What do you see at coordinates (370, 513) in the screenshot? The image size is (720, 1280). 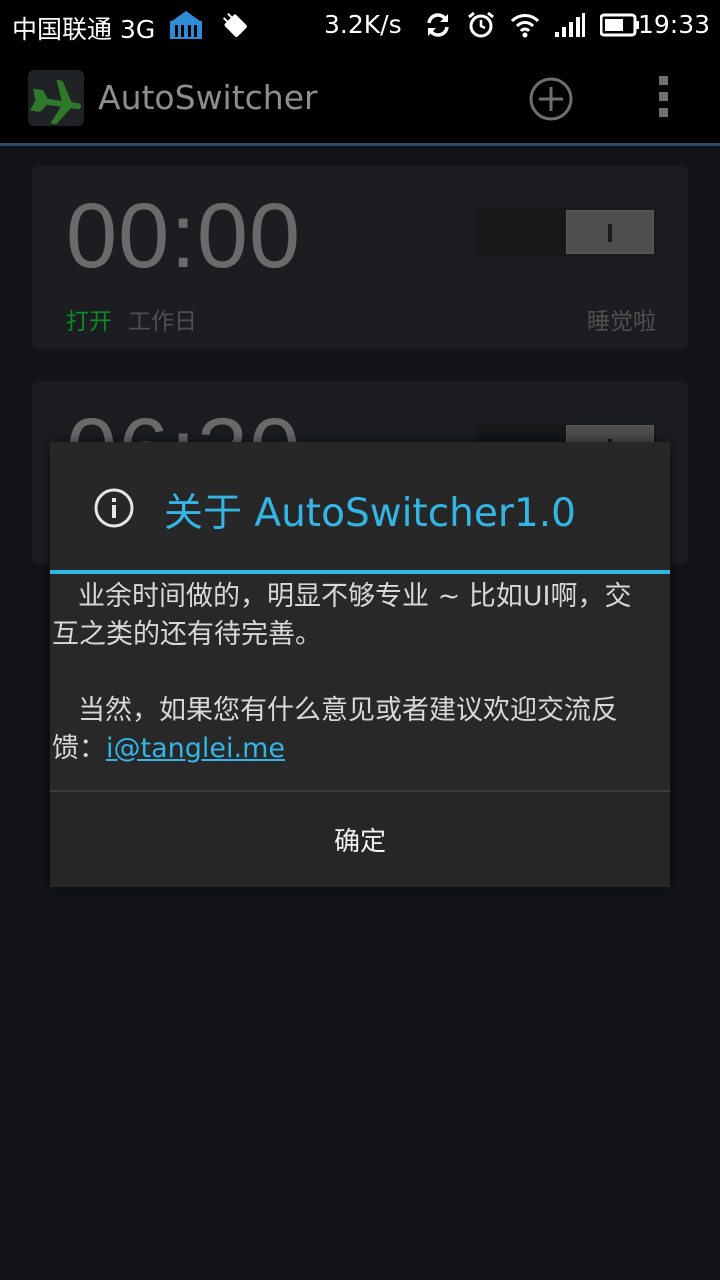 I see `dialog-title: 关于 AutoSwitcher1.0` at bounding box center [370, 513].